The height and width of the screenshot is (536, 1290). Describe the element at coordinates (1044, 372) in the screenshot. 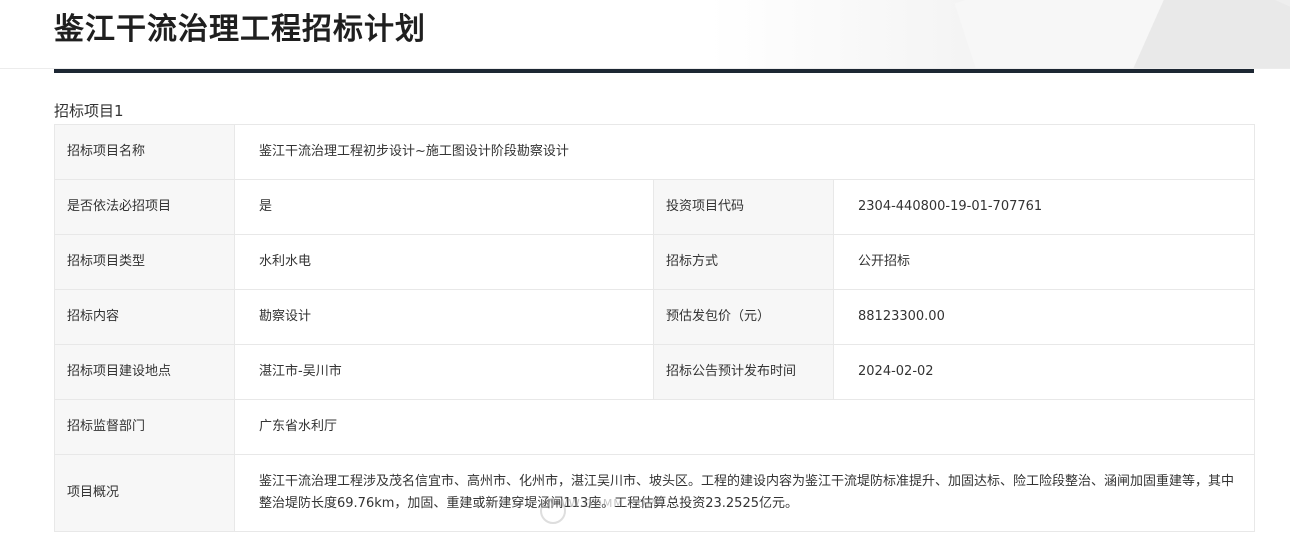

I see `value-publish-time: 2024-02-02` at that location.